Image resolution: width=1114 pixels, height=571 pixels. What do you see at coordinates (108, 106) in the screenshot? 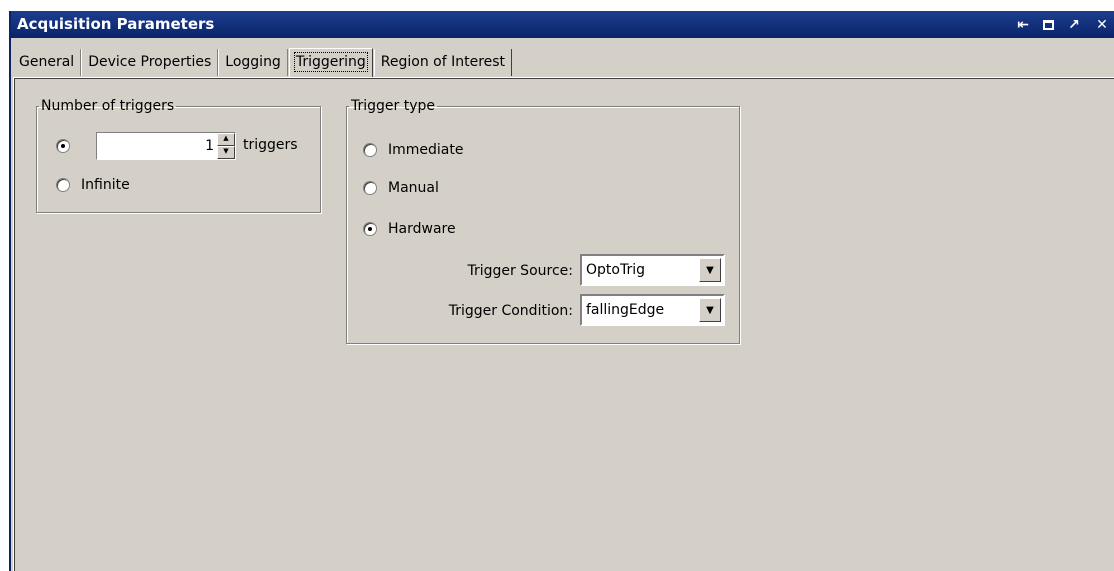
I see `number-of-triggers-legend: Number of triggers` at bounding box center [108, 106].